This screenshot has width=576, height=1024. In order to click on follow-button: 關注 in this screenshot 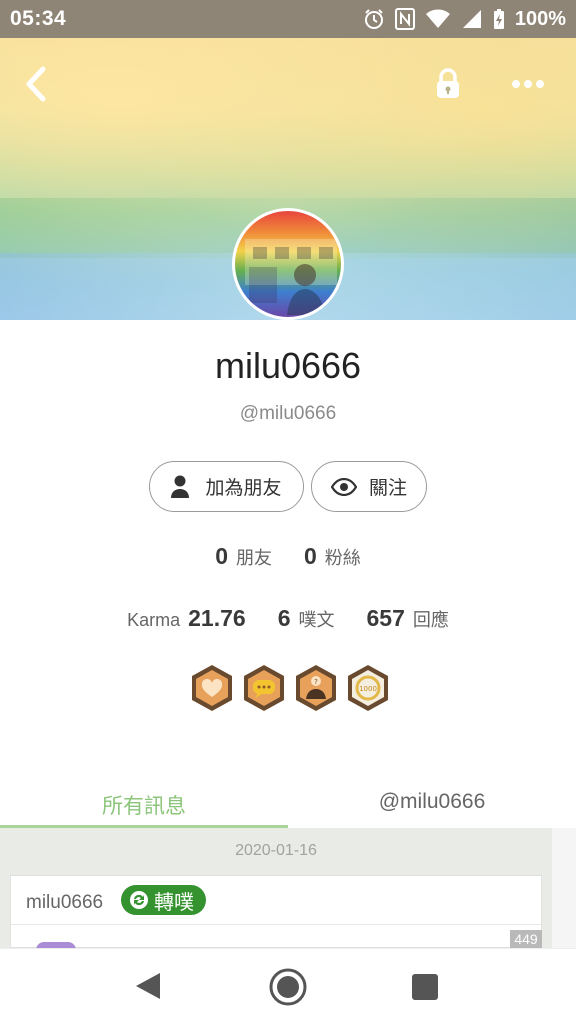, I will do `click(369, 486)`.